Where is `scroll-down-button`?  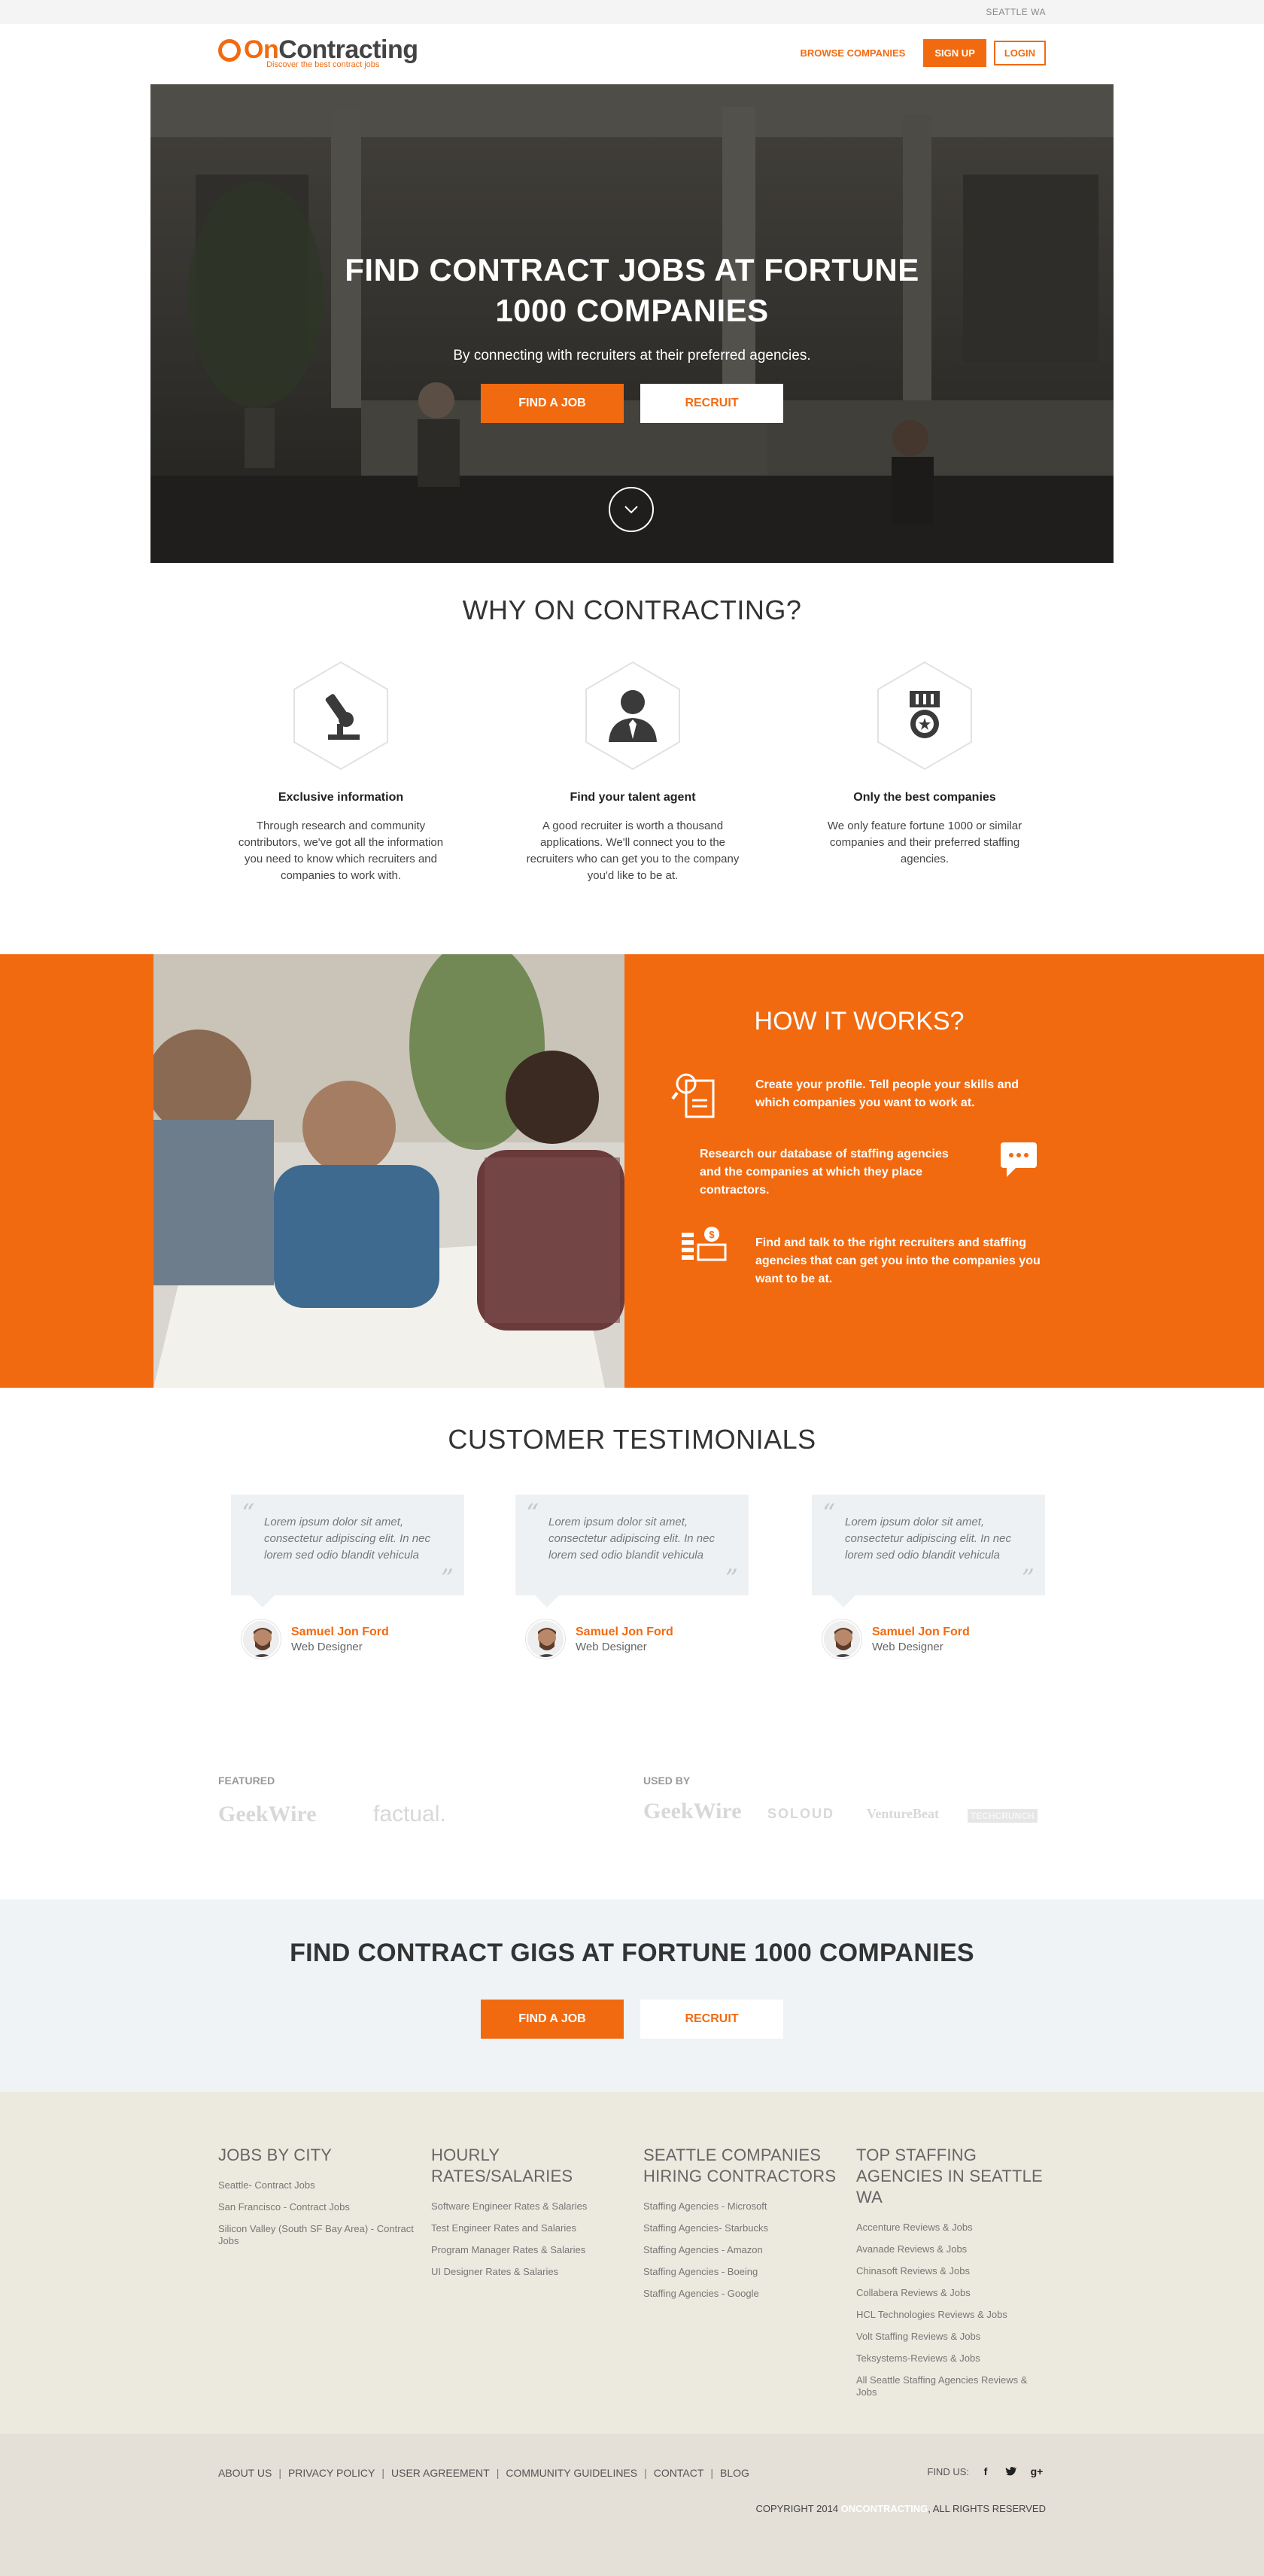
scroll-down-button is located at coordinates (631, 509).